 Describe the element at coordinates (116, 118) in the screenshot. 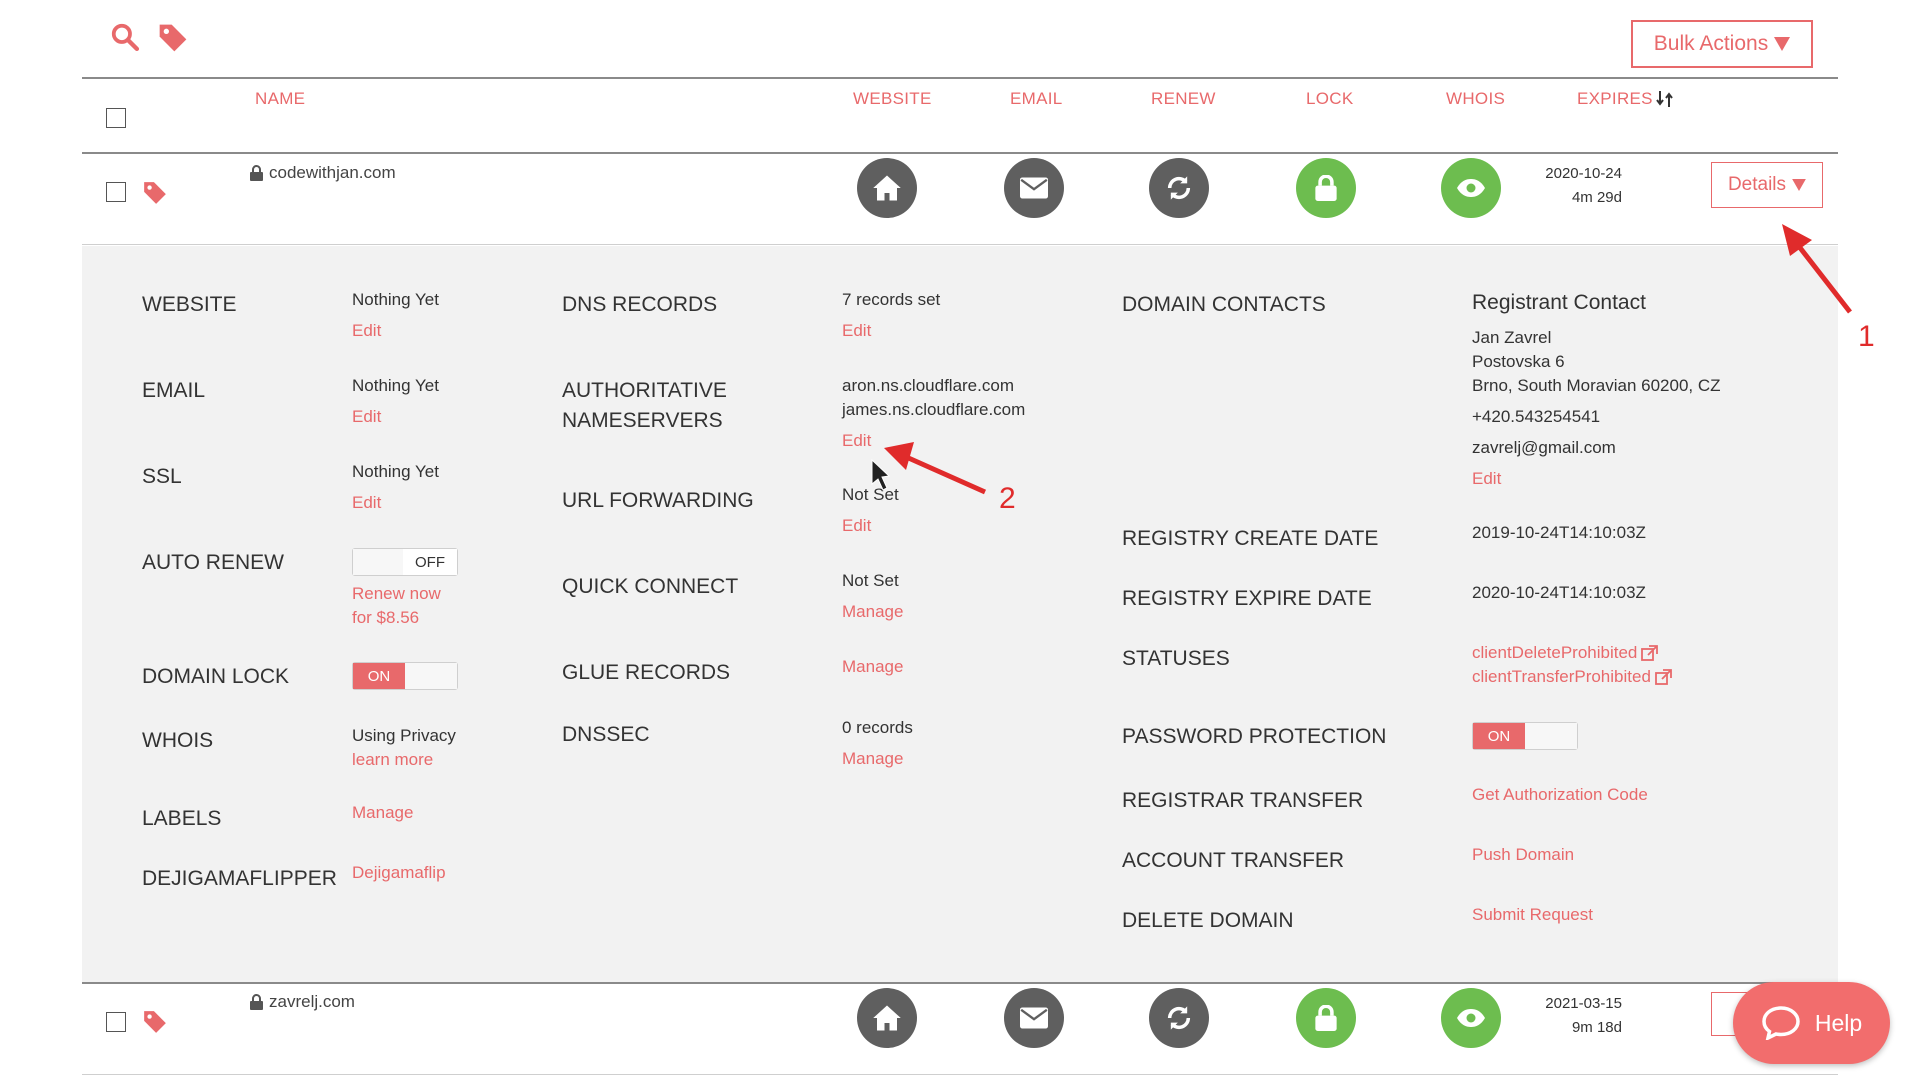

I see `select-all-checkbox` at that location.